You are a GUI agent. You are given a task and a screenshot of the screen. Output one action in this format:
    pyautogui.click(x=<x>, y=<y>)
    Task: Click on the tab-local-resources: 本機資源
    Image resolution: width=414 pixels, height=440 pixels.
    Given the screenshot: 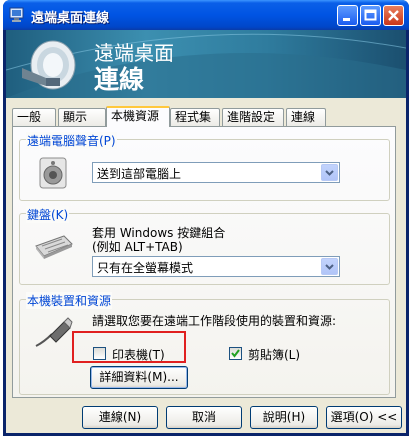 What is the action you would take?
    pyautogui.click(x=138, y=116)
    